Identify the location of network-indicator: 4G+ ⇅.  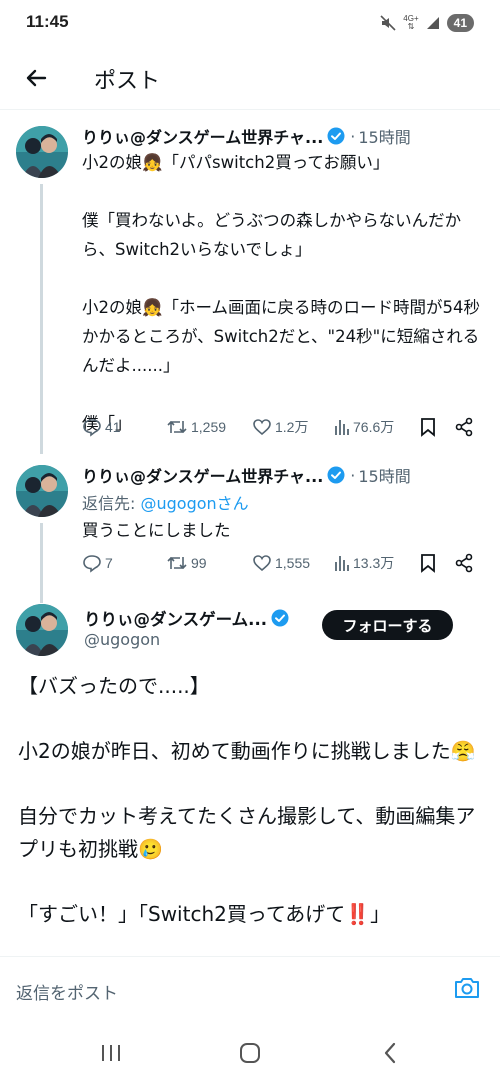
(410, 23).